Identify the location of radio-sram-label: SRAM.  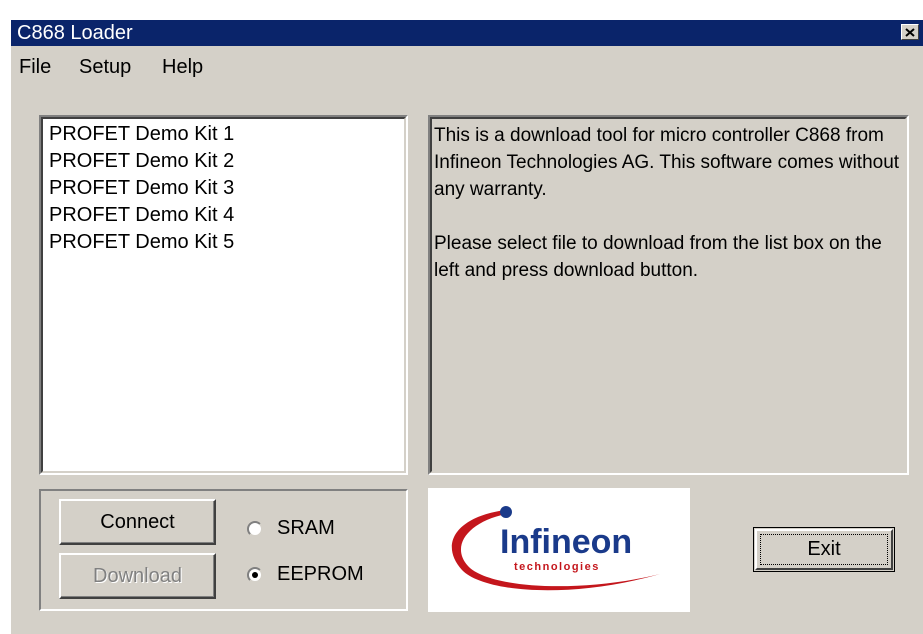
(306, 528).